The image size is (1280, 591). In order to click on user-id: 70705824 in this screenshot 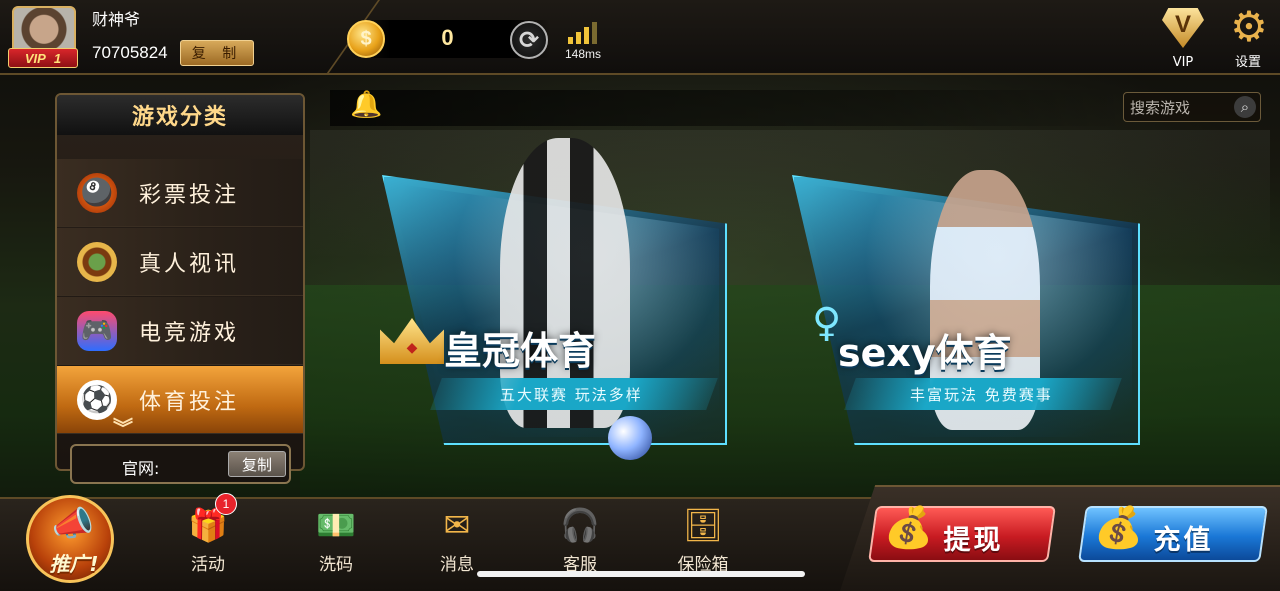, I will do `click(130, 52)`.